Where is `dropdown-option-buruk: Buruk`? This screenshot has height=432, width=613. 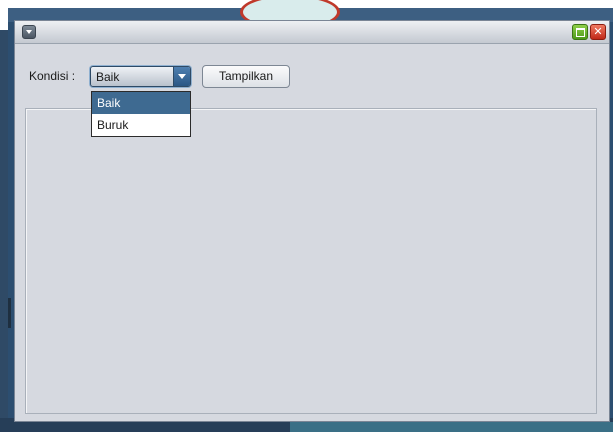 dropdown-option-buruk: Buruk is located at coordinates (141, 125).